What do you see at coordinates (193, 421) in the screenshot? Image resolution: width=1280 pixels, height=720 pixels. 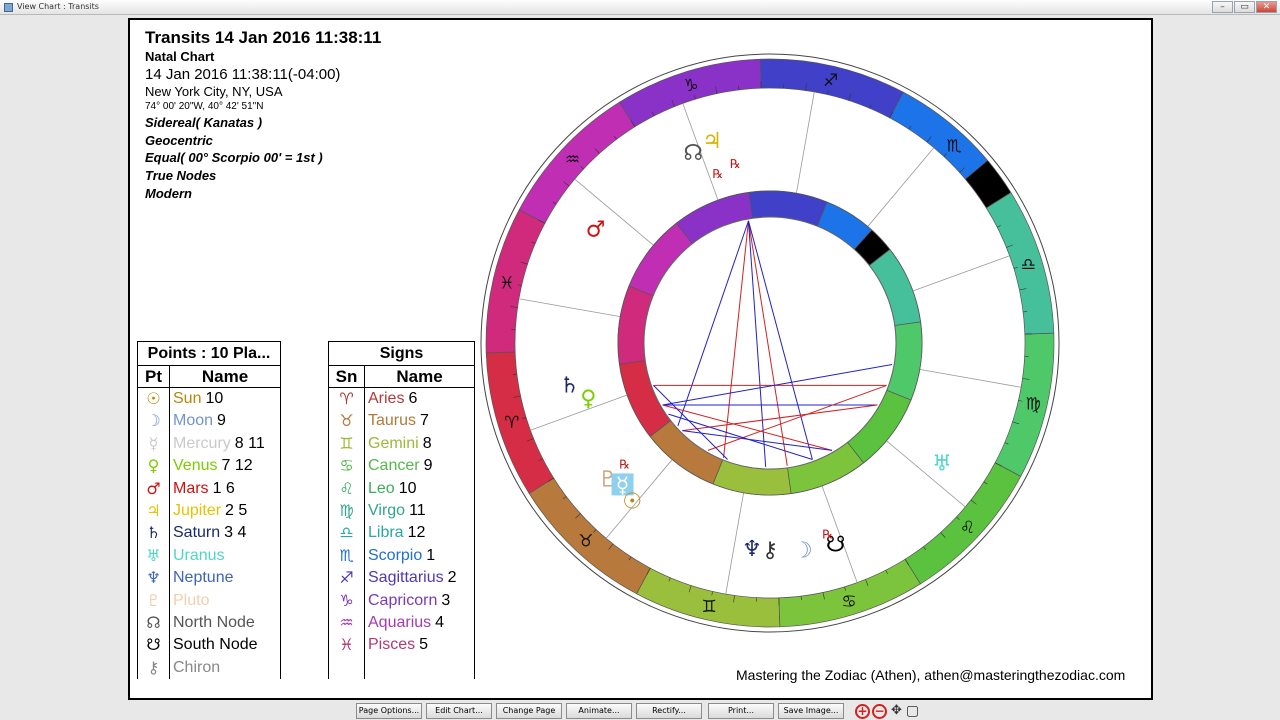 I see `point-name: Moon` at bounding box center [193, 421].